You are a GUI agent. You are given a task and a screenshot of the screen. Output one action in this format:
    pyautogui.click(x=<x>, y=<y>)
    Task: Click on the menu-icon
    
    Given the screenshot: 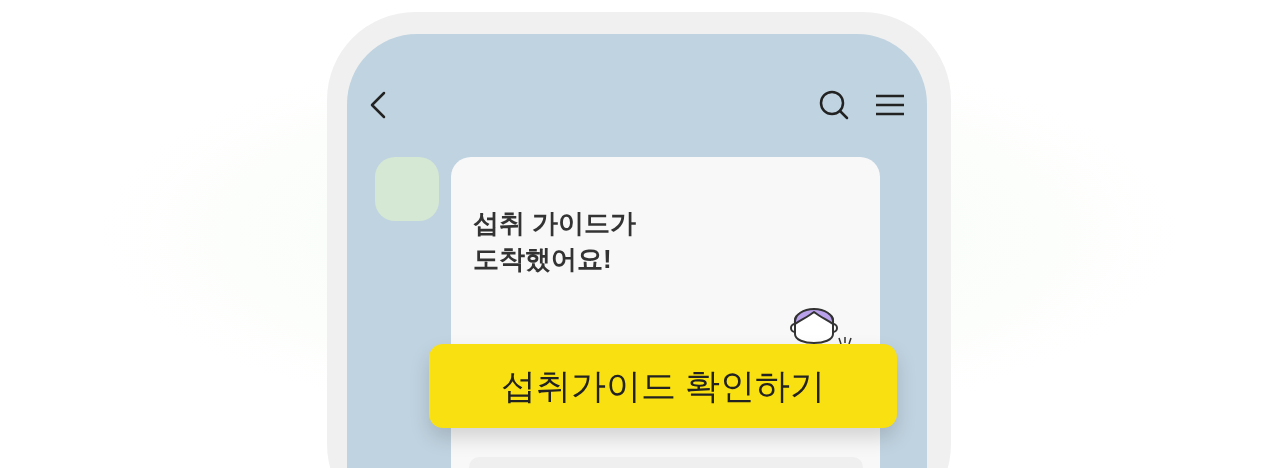 What is the action you would take?
    pyautogui.click(x=890, y=105)
    